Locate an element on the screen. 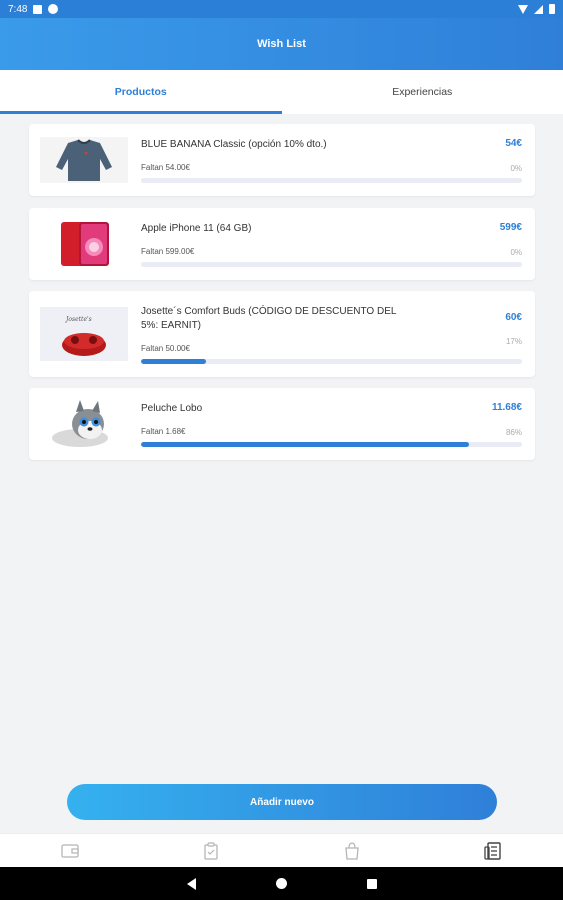 This screenshot has width=563, height=900. tab-experiencias: Experiencias is located at coordinates (422, 92).